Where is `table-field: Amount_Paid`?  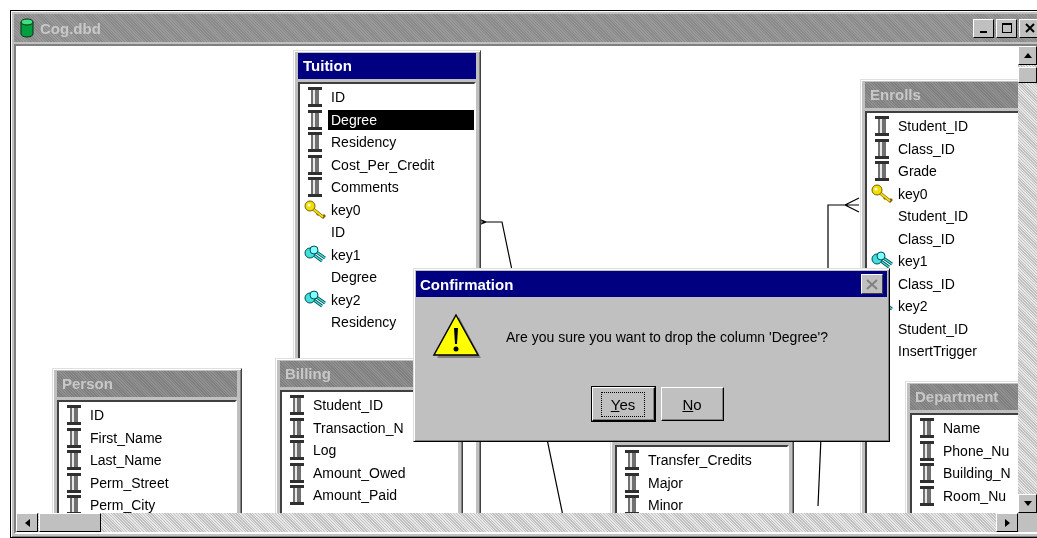 table-field: Amount_Paid is located at coordinates (355, 495).